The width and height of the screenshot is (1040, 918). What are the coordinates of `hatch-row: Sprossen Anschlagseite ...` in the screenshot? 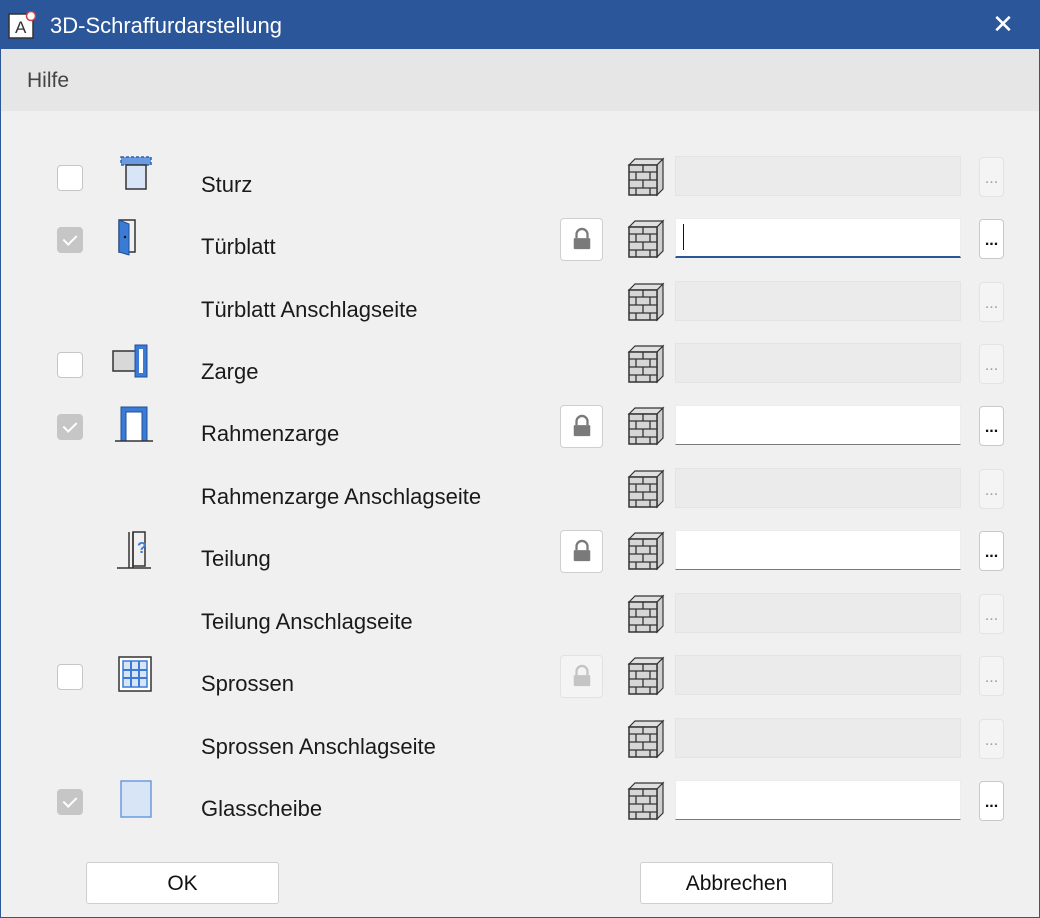 It's located at (520, 748).